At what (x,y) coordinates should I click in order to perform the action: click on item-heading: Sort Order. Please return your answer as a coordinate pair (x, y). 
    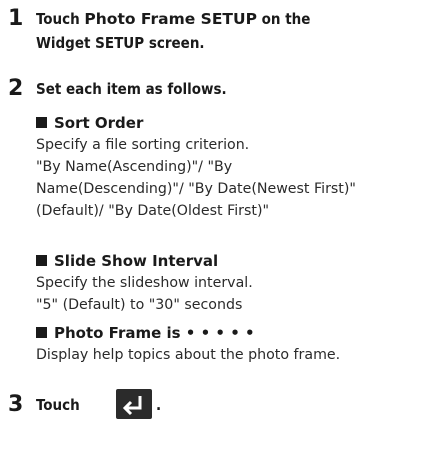
    Looking at the image, I should click on (226, 123).